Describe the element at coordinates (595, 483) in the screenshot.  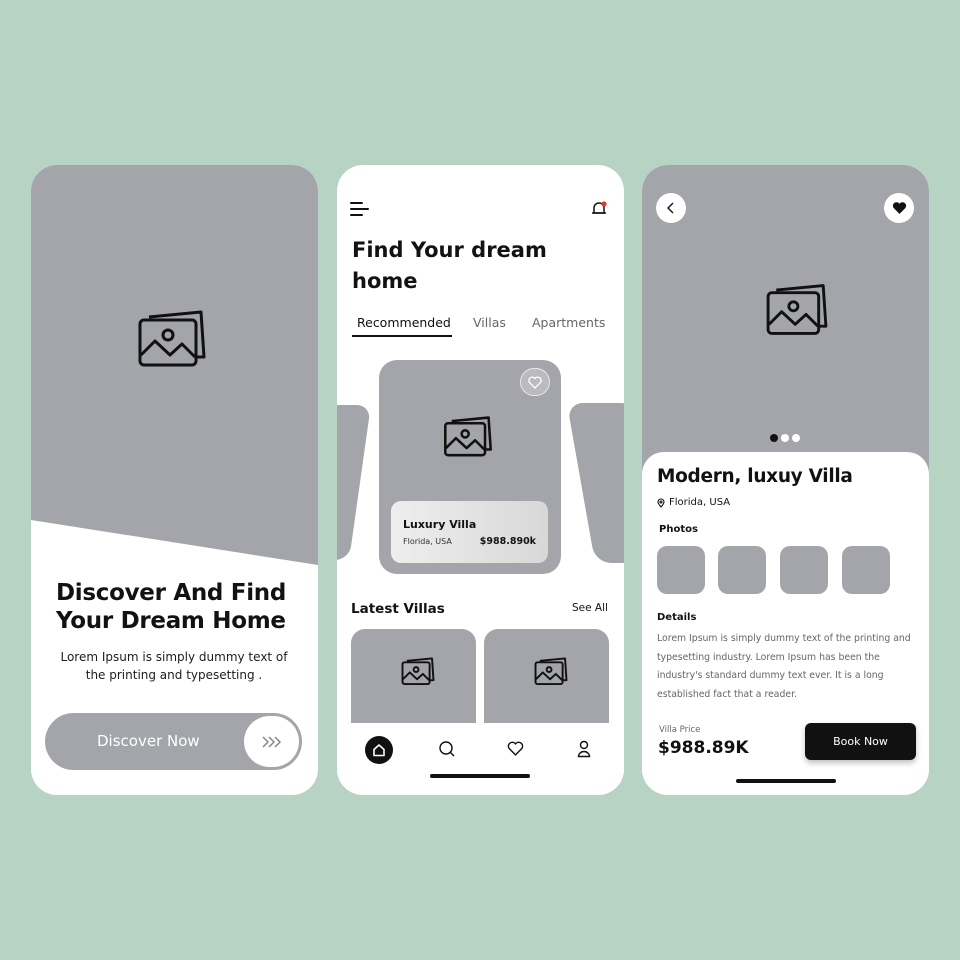
I see `carousel-card-next` at that location.